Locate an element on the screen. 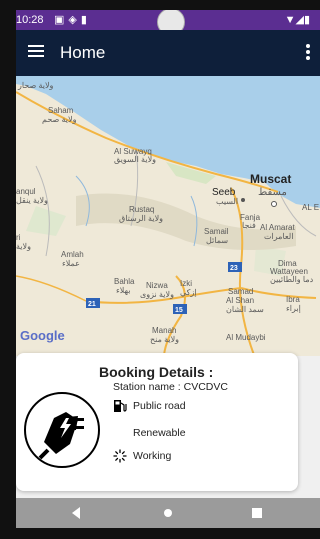  map-label: AL E is located at coordinates (310, 207).